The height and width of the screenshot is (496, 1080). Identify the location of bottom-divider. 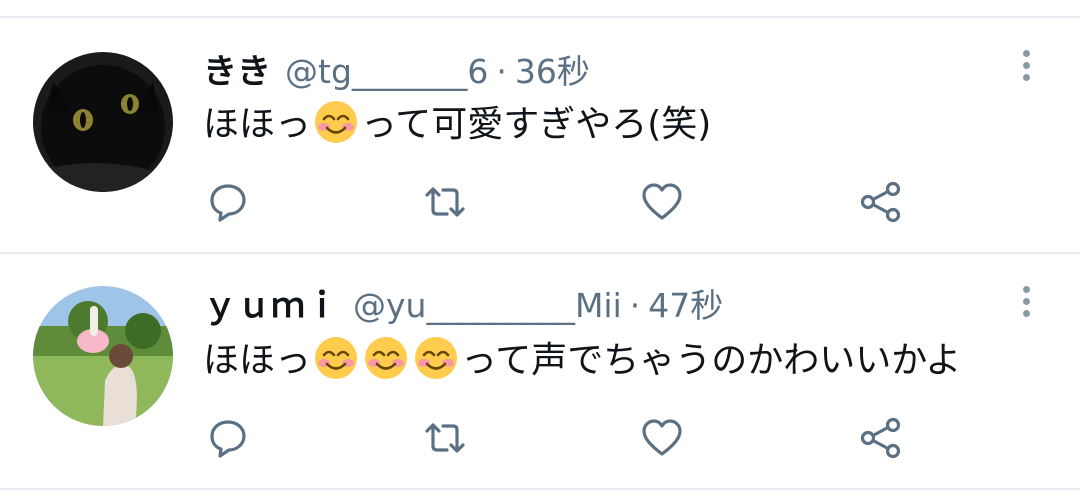
(540, 489).